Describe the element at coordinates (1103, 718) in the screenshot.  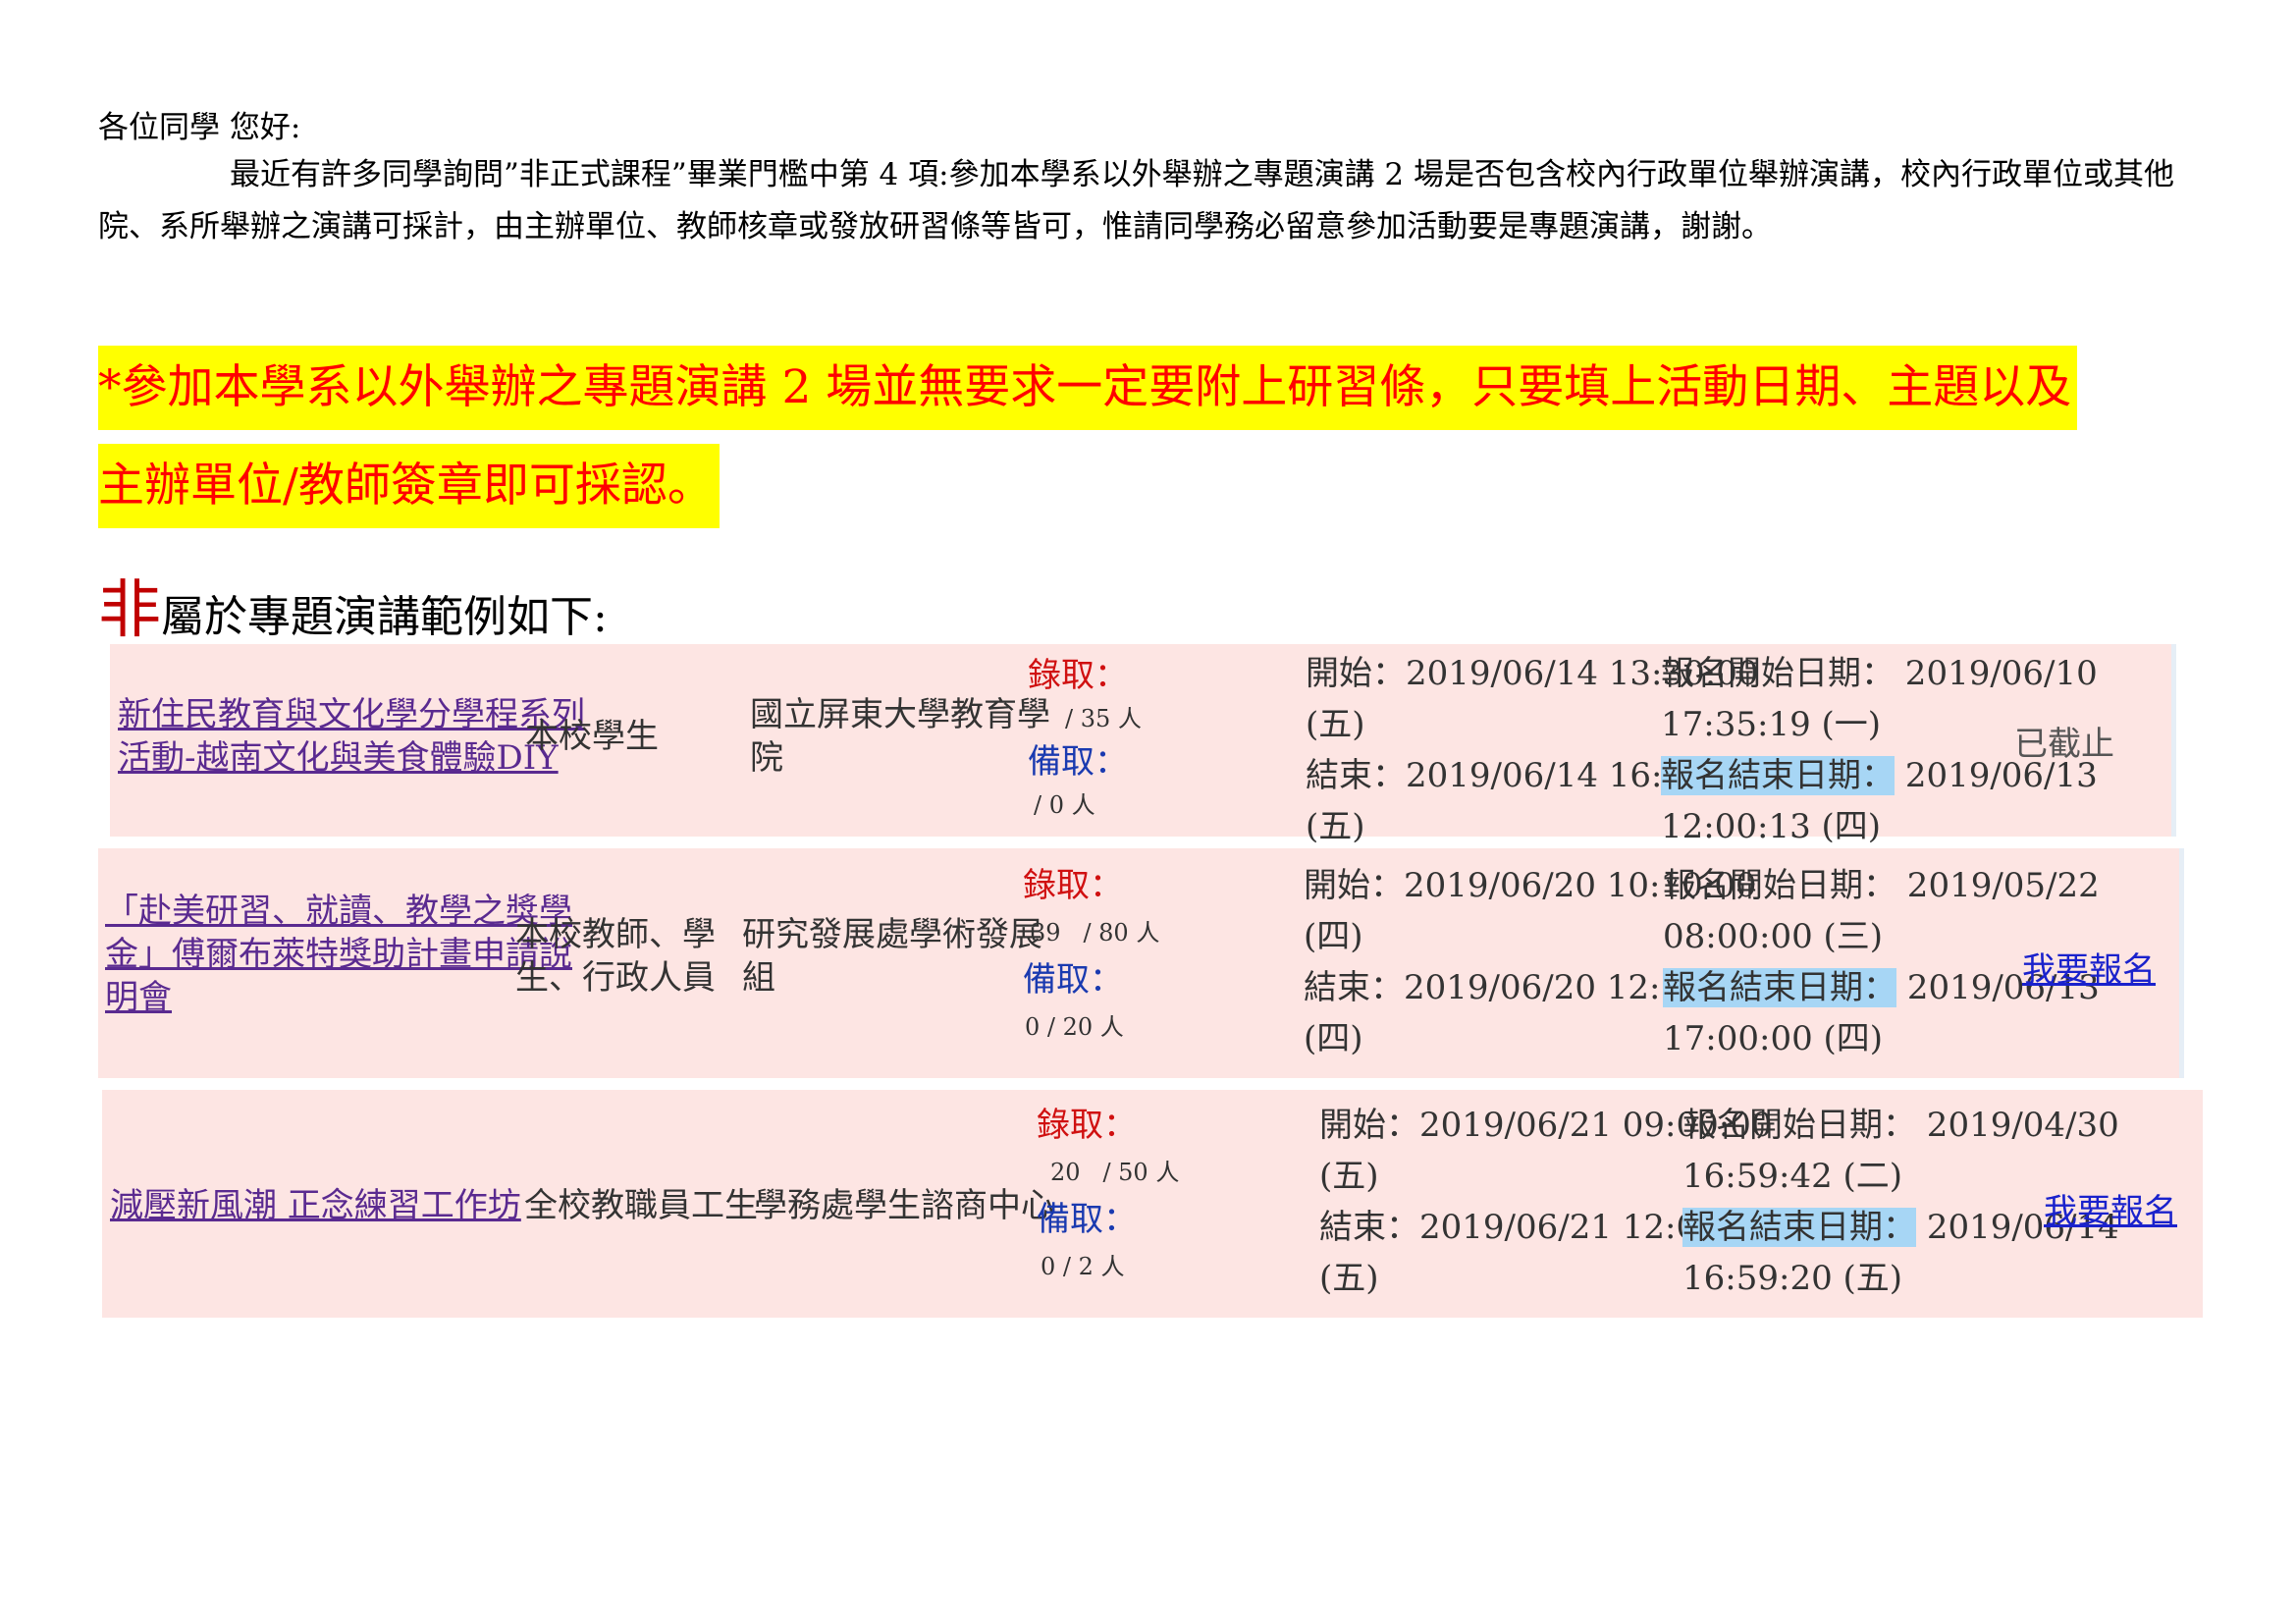
I see `admitted-quota: / 35 人` at that location.